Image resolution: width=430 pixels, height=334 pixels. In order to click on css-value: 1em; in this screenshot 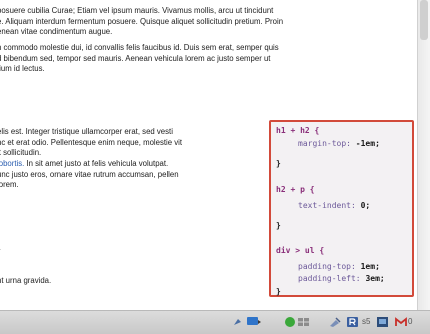, I will do `click(367, 266)`.